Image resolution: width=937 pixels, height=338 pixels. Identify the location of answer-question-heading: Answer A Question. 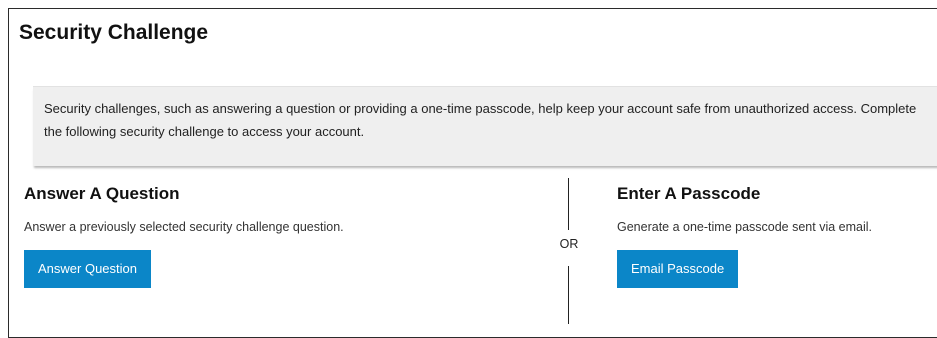
(102, 193).